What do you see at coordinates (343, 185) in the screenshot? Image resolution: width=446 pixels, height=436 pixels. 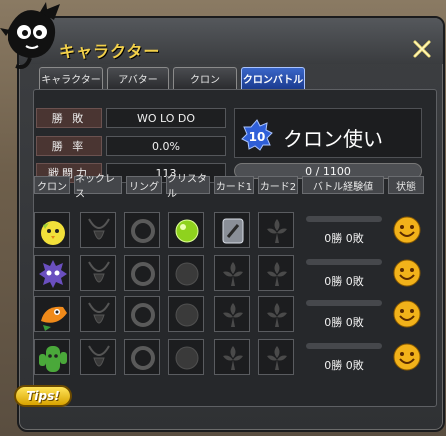 I see `column-header-battle-exp: バトル経験値` at bounding box center [343, 185].